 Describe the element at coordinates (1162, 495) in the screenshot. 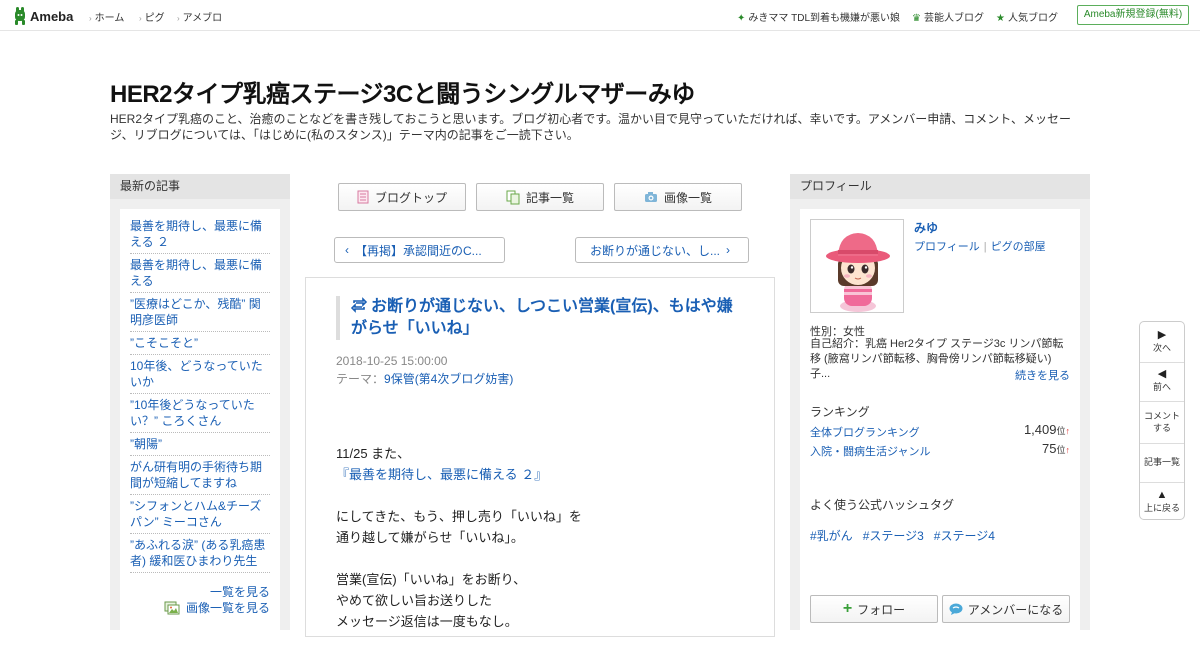

I see `triangle-up-icon: ▲` at that location.